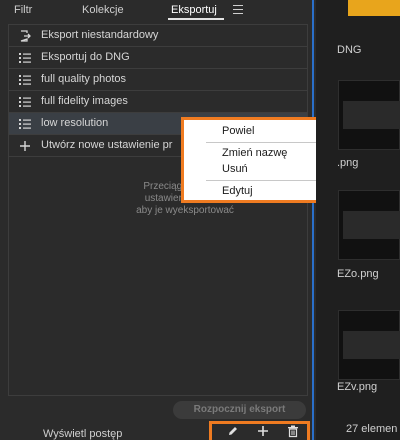  Describe the element at coordinates (158, 102) in the screenshot. I see `preset-full-fidelity: full fidelity images` at that location.